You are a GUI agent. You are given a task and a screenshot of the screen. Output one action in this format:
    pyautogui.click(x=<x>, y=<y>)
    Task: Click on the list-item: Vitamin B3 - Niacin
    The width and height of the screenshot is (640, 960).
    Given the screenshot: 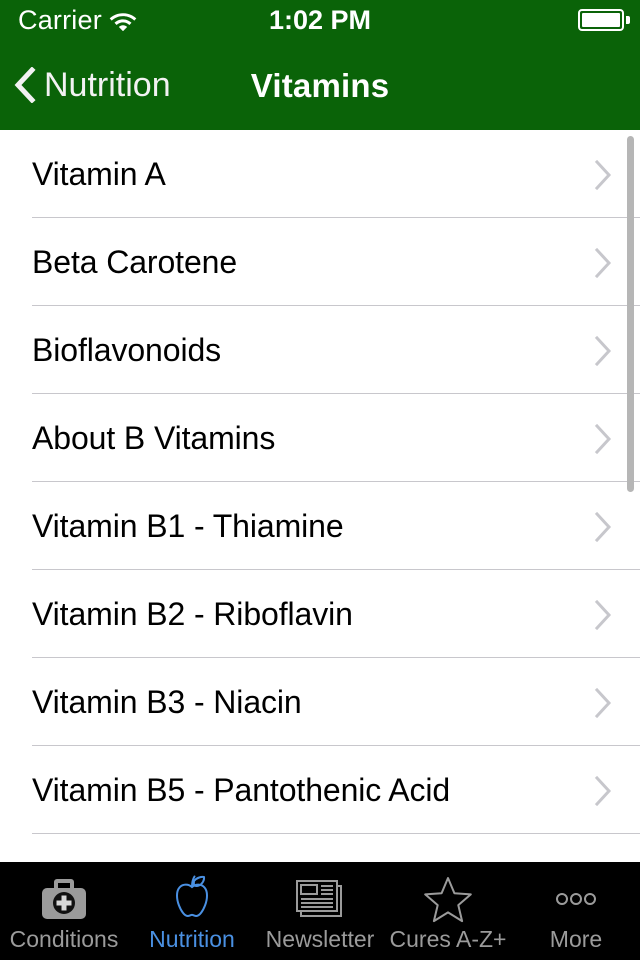 What is the action you would take?
    pyautogui.click(x=320, y=702)
    